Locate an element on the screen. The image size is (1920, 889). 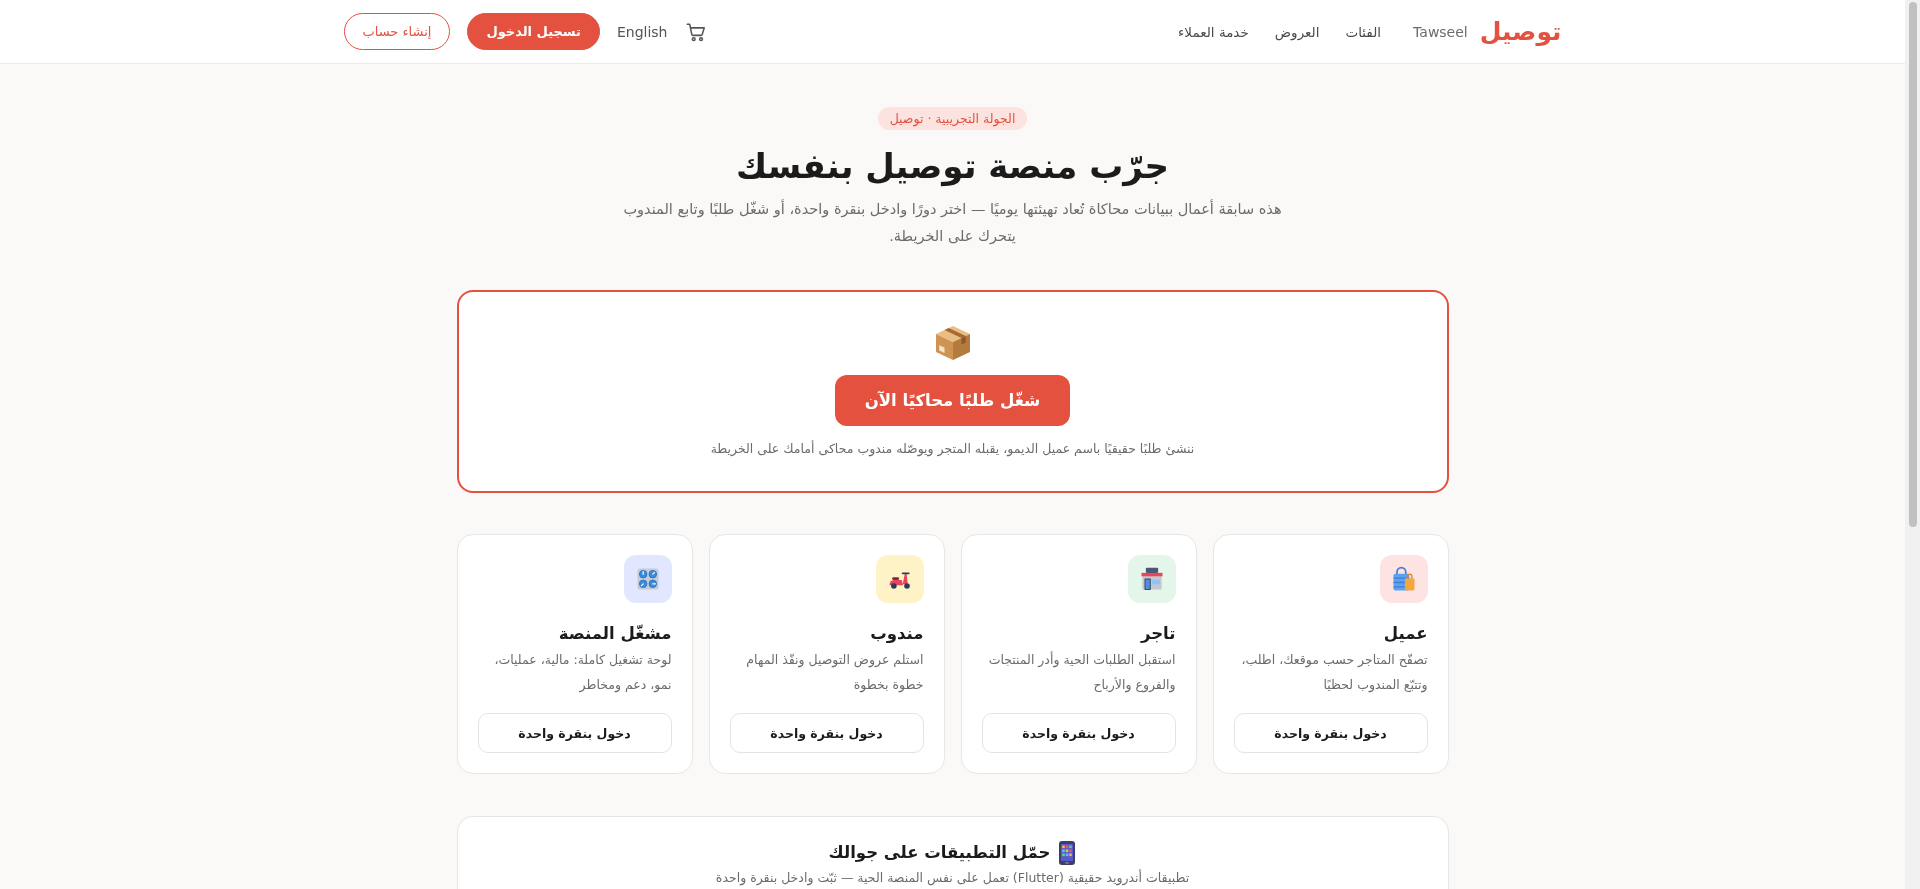
page-title: جرّب منصة توصيل بنفسك is located at coordinates (952, 167).